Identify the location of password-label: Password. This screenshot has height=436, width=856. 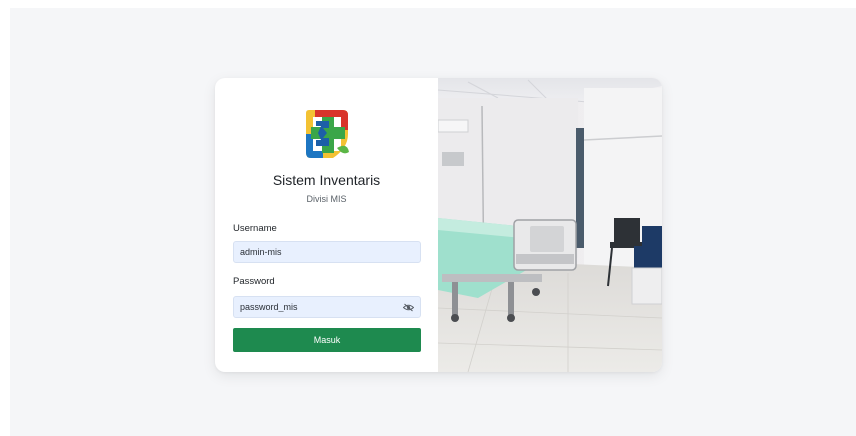
(254, 281).